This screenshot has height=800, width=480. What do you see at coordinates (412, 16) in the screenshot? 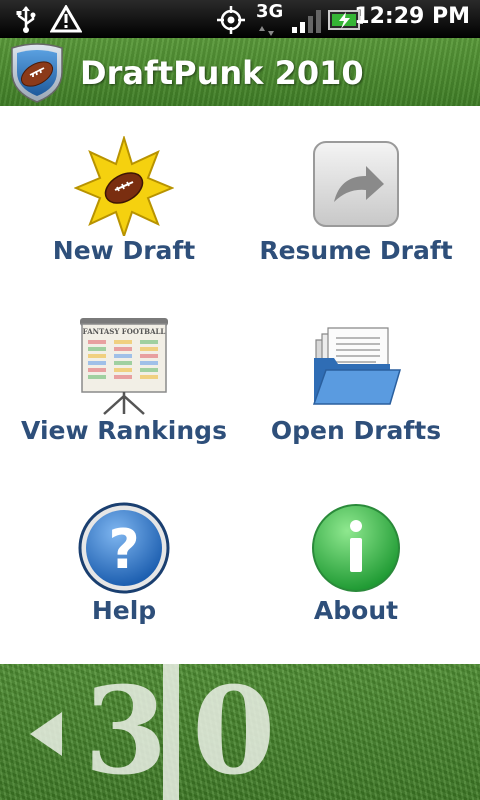
I see `clock: 12:29 PM` at bounding box center [412, 16].